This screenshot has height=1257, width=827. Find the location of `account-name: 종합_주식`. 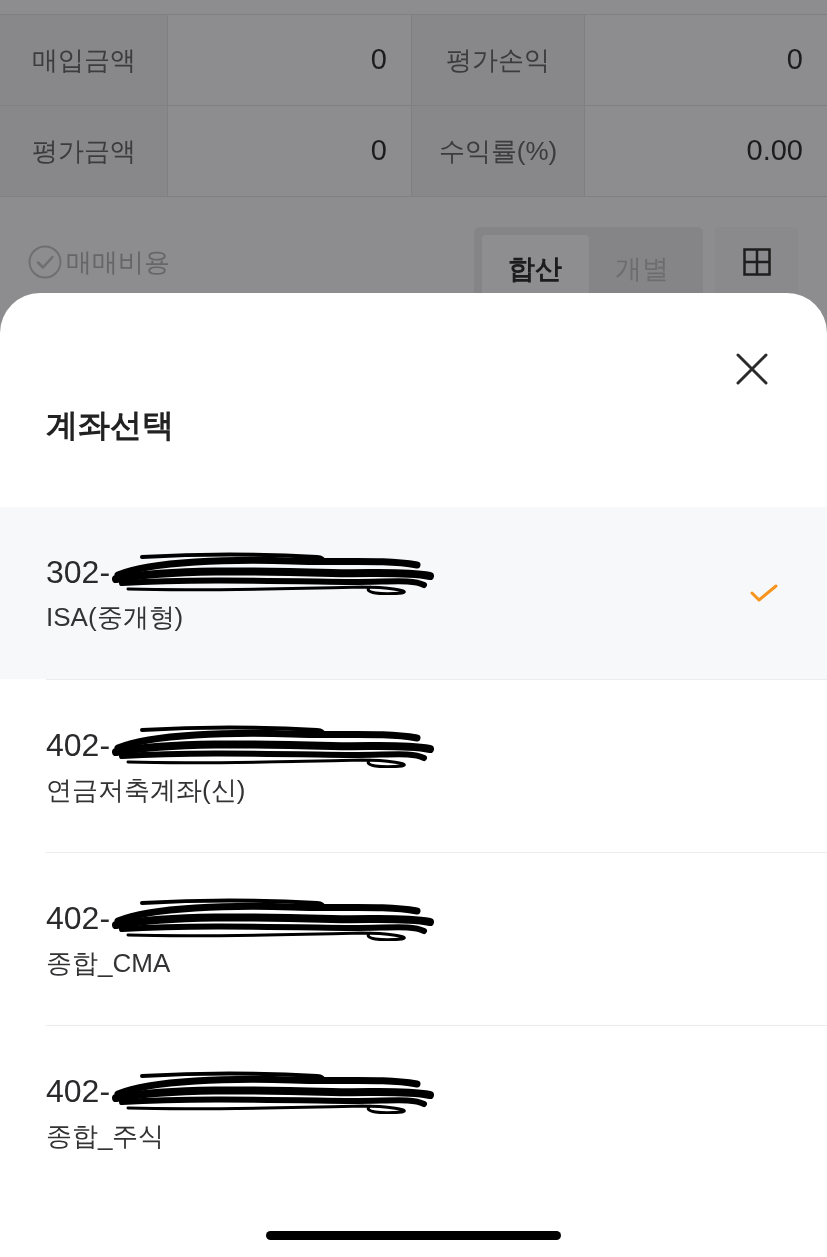

account-name: 종합_주식 is located at coordinates (105, 1136).